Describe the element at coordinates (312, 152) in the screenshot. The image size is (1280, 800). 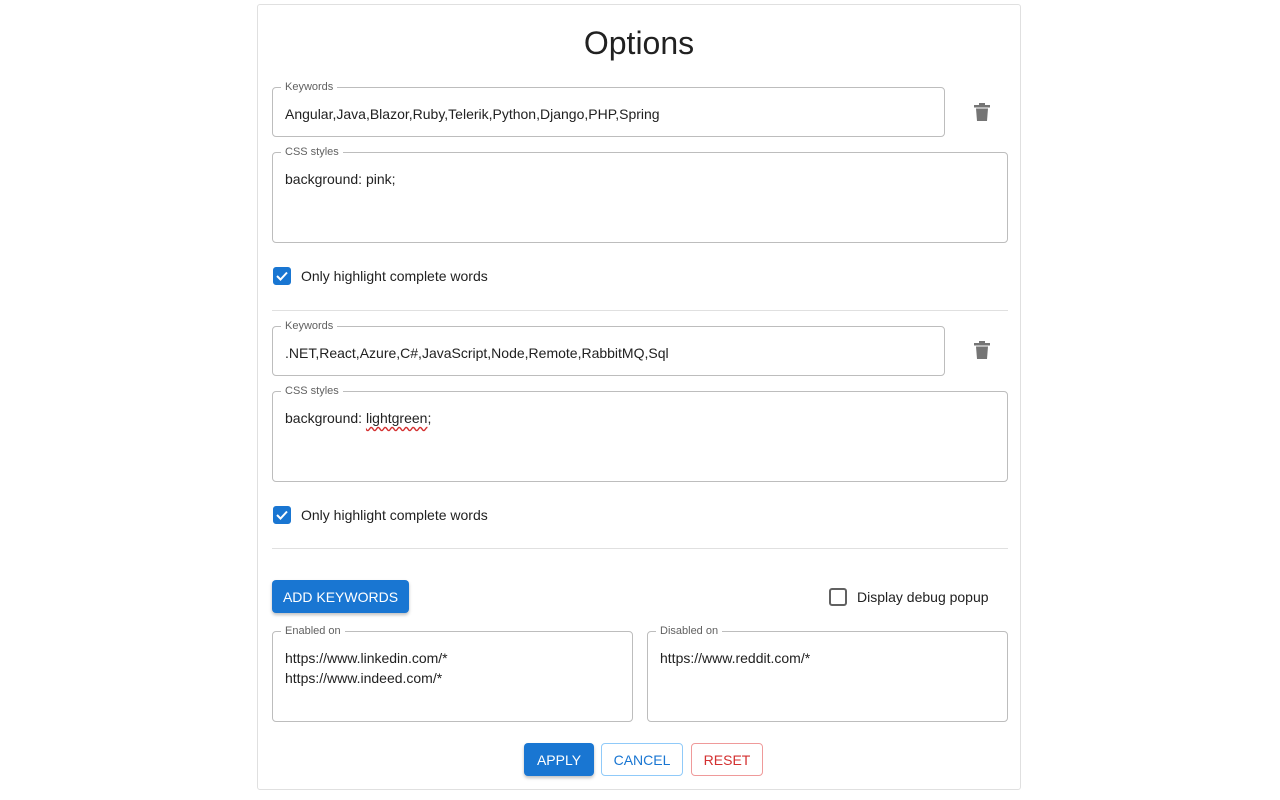
I see `css-styles-label-1: CSS styles` at that location.